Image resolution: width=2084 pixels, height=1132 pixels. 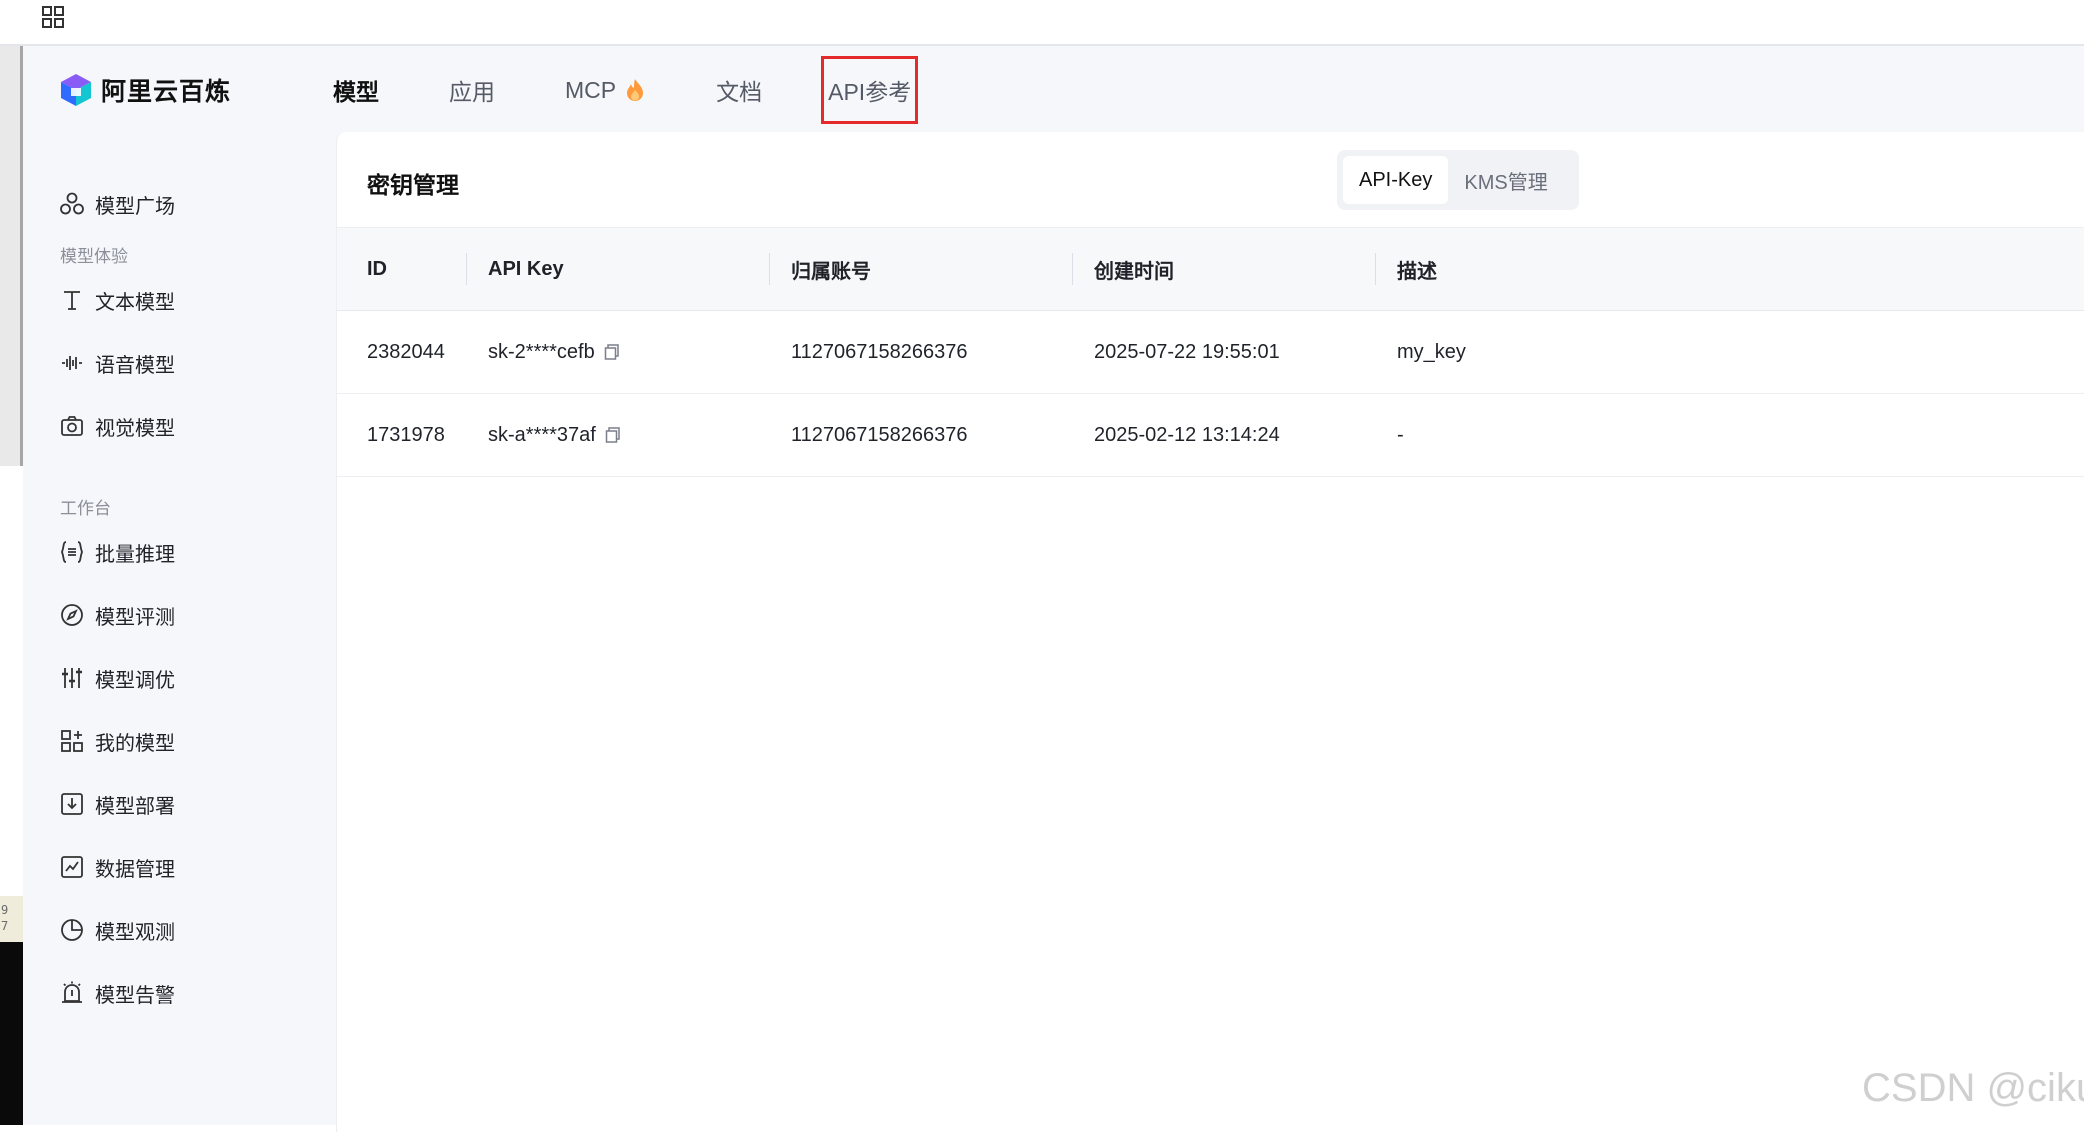 I want to click on column-header-api-key: API Key, so click(x=526, y=268).